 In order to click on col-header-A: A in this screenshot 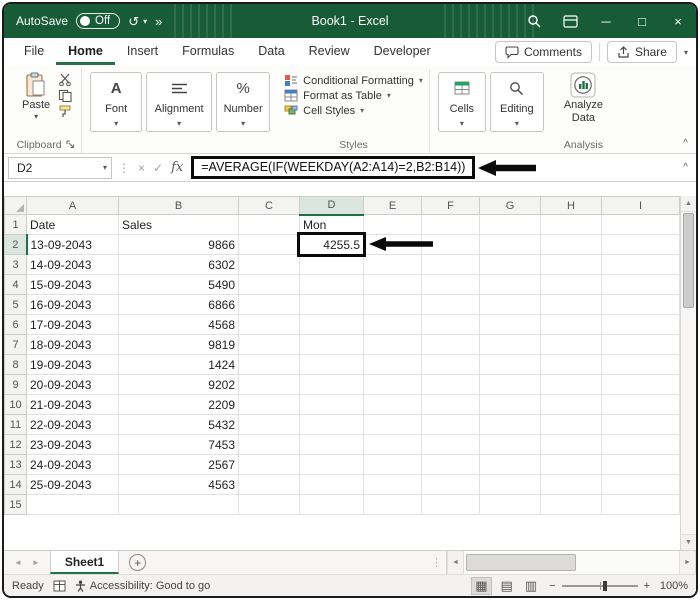, I will do `click(72, 205)`.